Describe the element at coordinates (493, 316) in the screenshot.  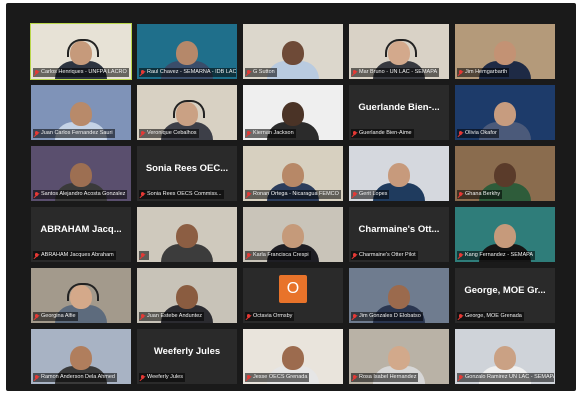
I see `participant-name: George, MOE Grenada` at that location.